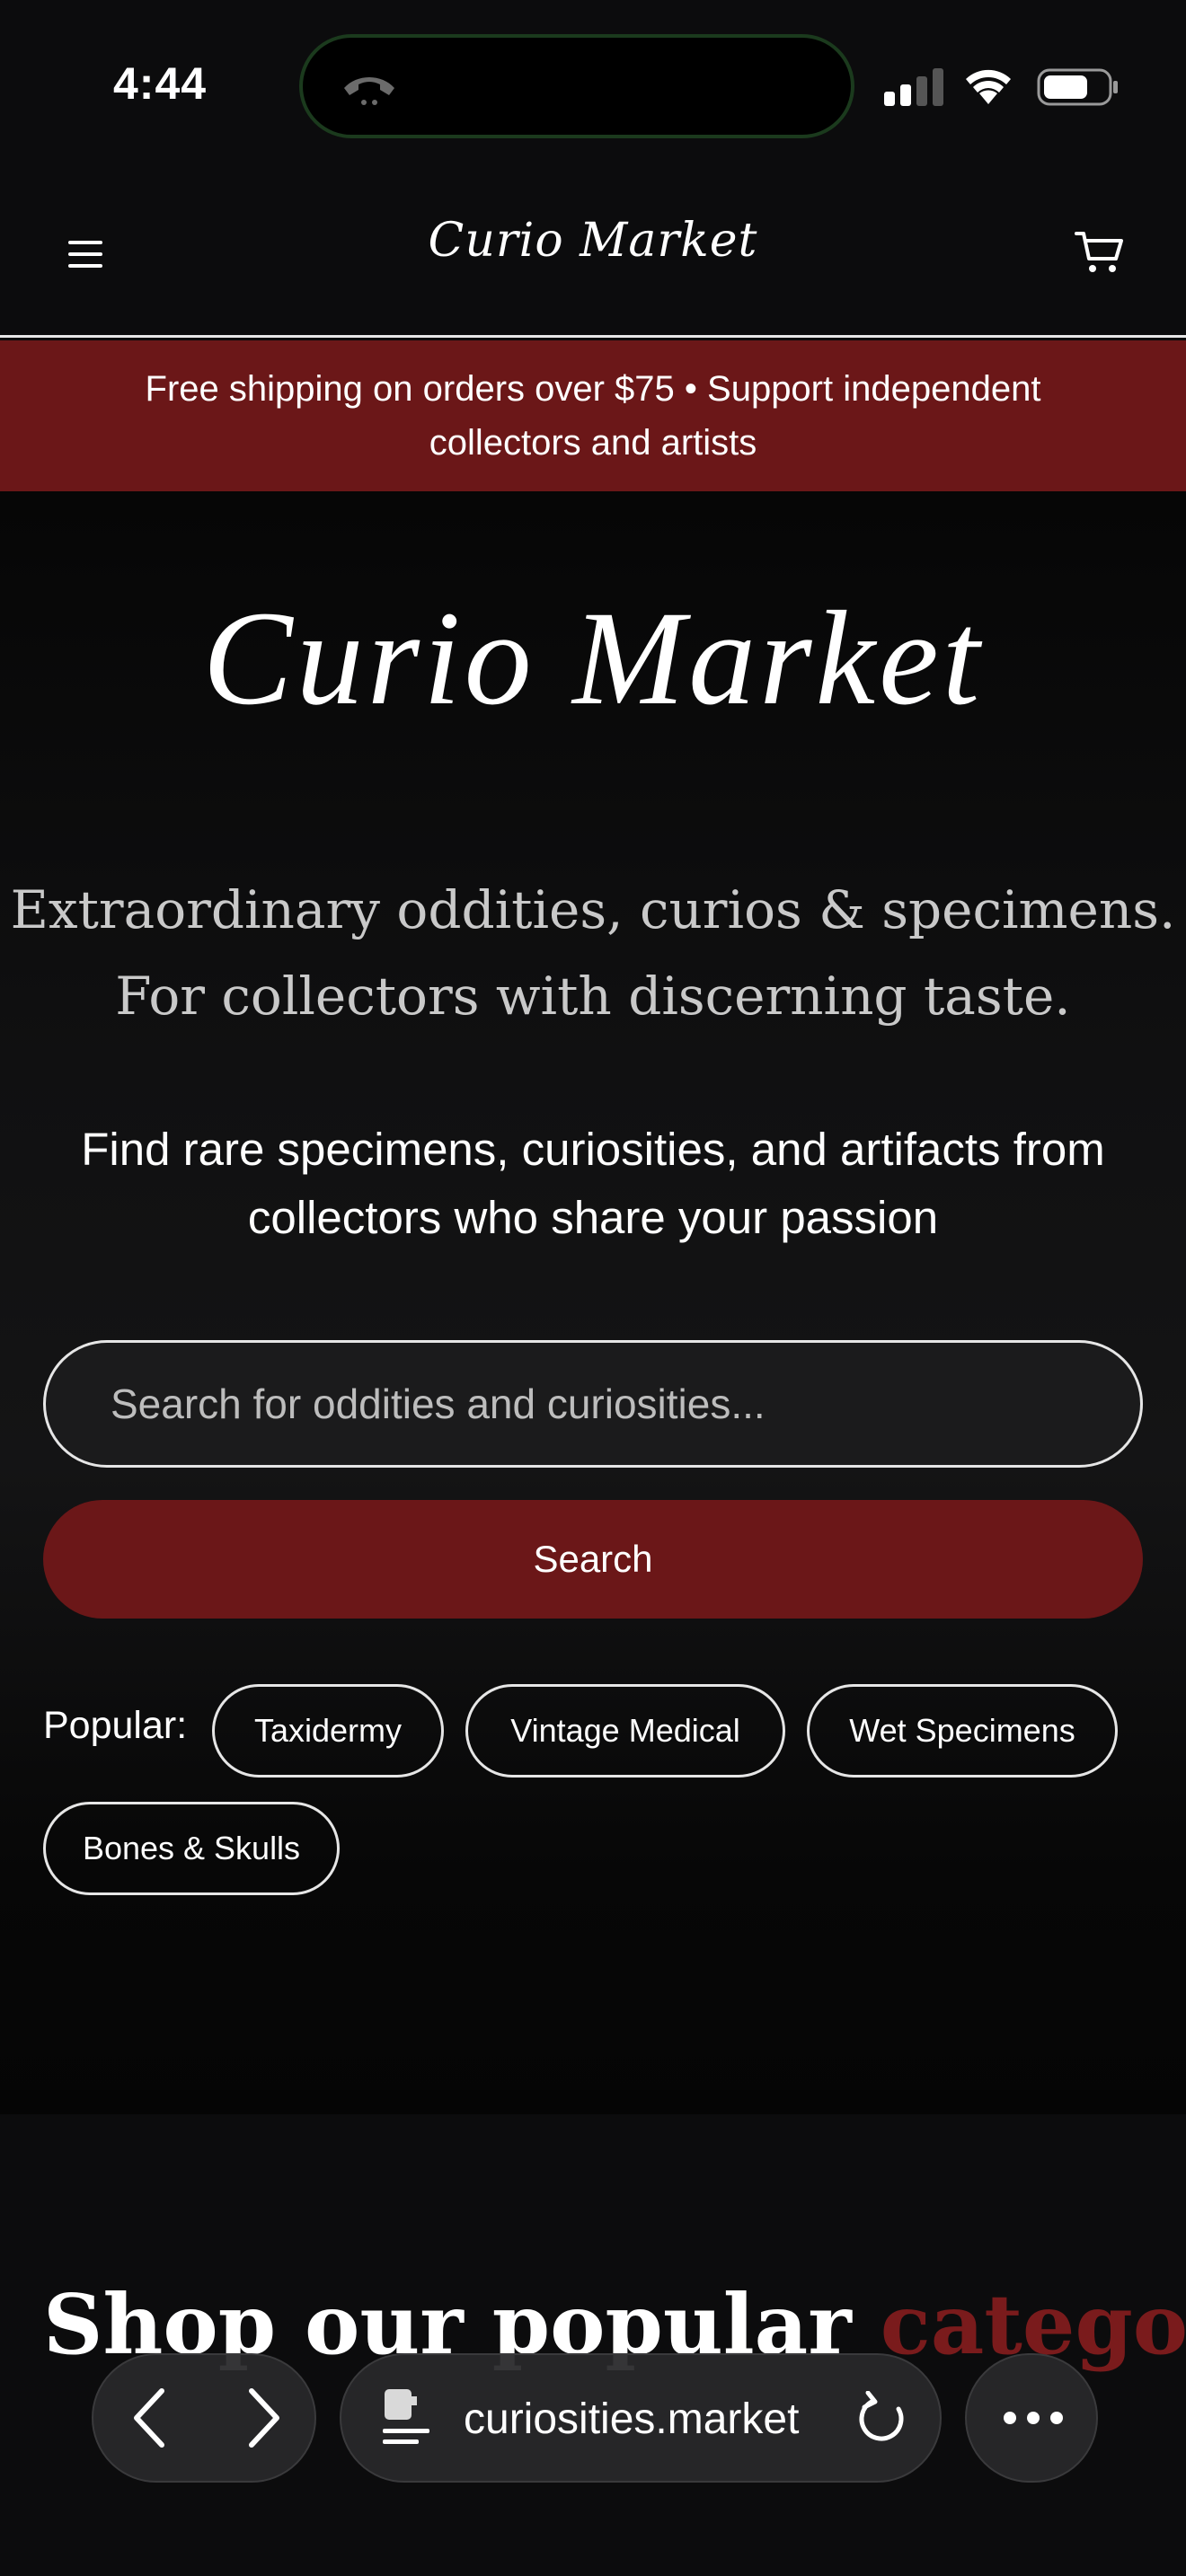 This screenshot has width=1186, height=2576. Describe the element at coordinates (625, 1731) in the screenshot. I see `popular-tag-vintage-medical: Vintage Medical` at that location.